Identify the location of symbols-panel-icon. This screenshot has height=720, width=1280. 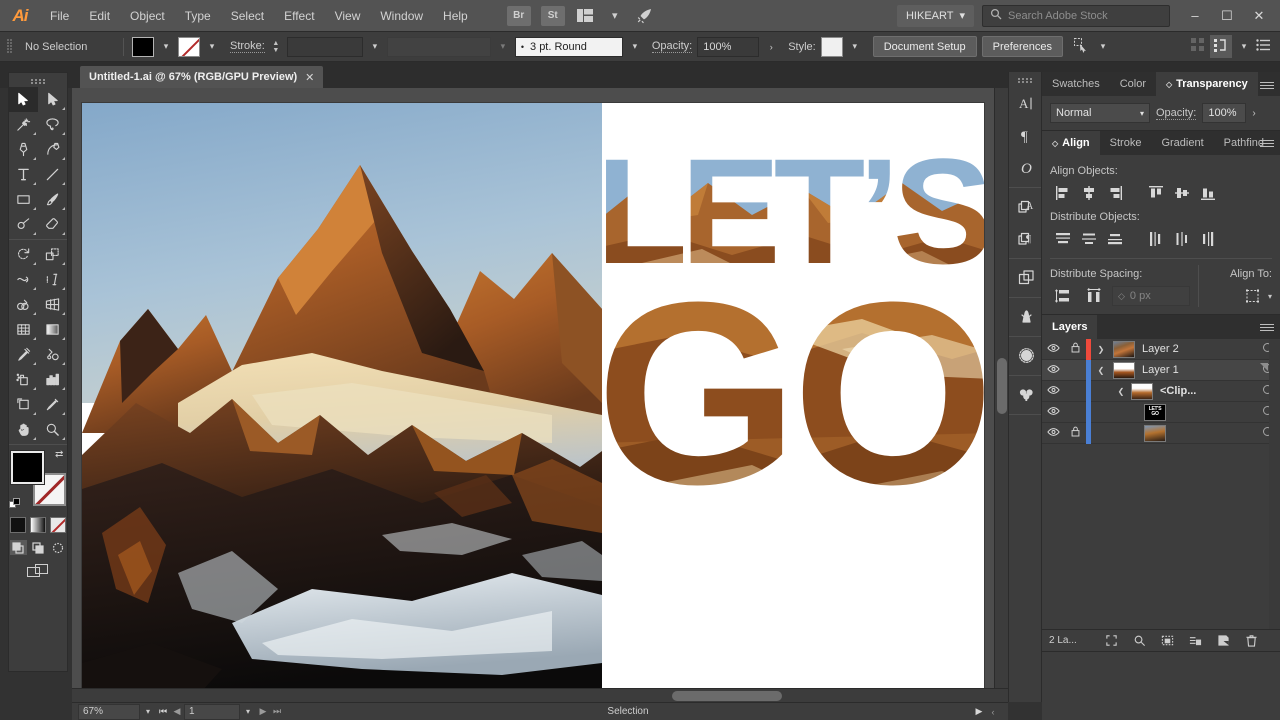
(1026, 355).